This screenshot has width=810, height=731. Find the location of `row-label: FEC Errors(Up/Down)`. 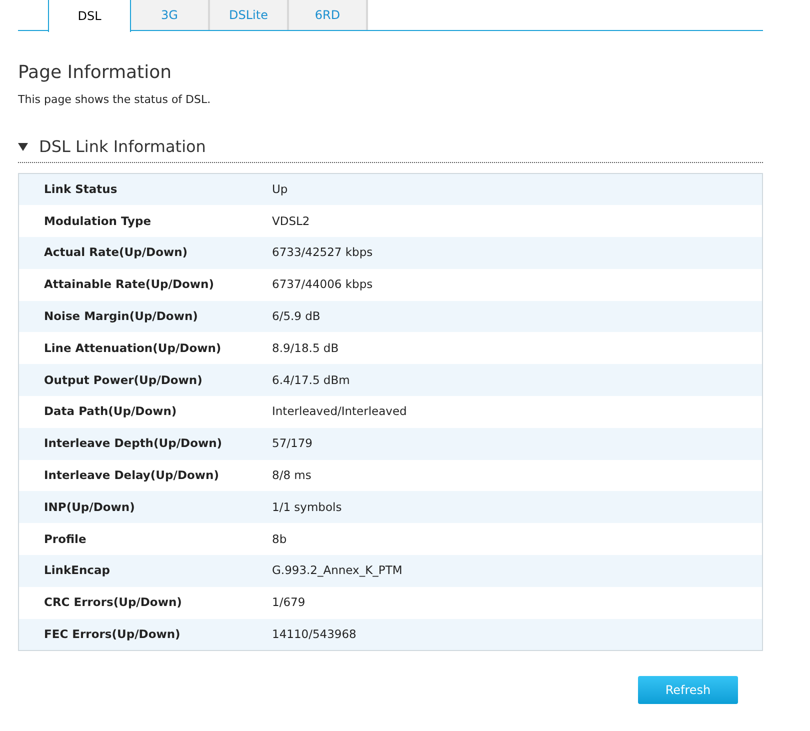

row-label: FEC Errors(Up/Down) is located at coordinates (113, 634).